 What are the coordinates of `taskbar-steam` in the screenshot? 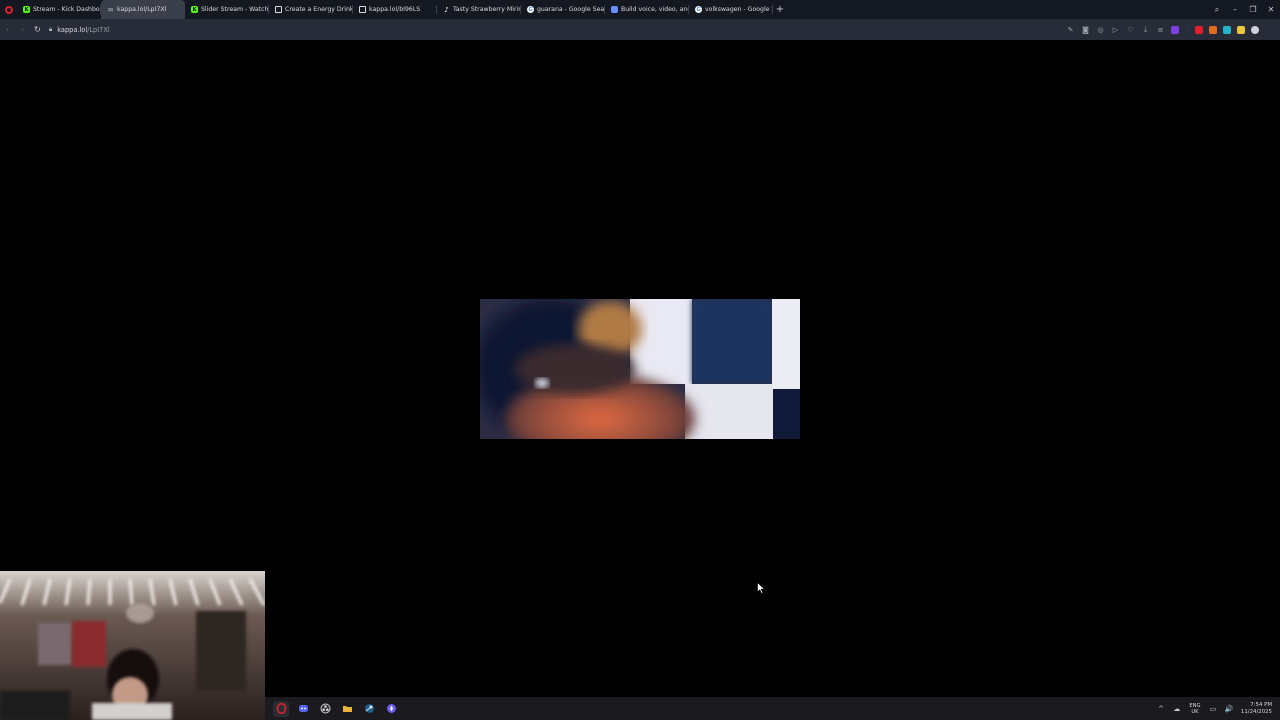 It's located at (369, 709).